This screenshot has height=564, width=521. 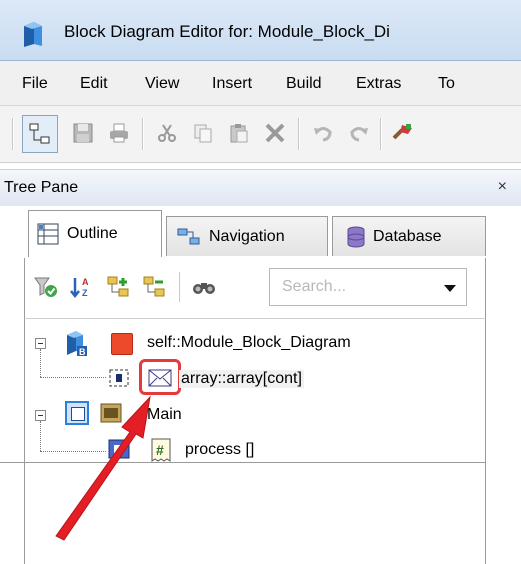 I want to click on annotation-arrow, so click(x=103, y=468).